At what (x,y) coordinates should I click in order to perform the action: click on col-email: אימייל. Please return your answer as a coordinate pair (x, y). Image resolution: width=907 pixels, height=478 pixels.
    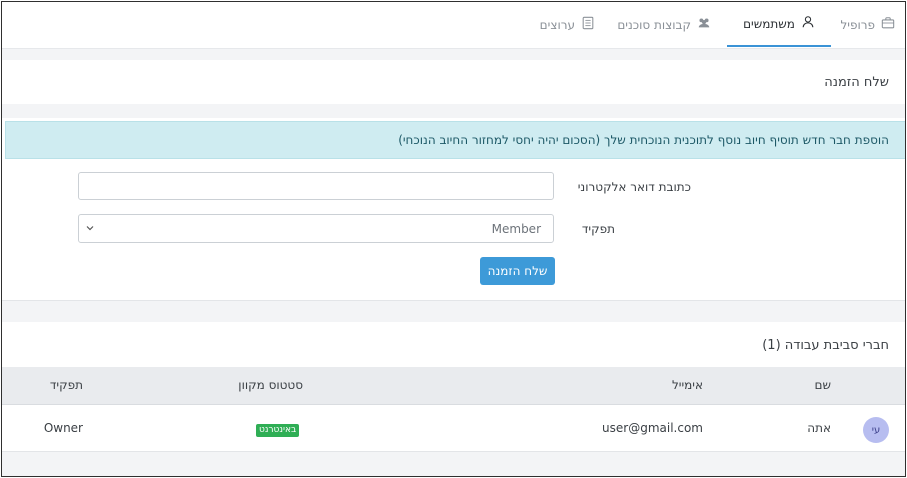
    Looking at the image, I should click on (687, 385).